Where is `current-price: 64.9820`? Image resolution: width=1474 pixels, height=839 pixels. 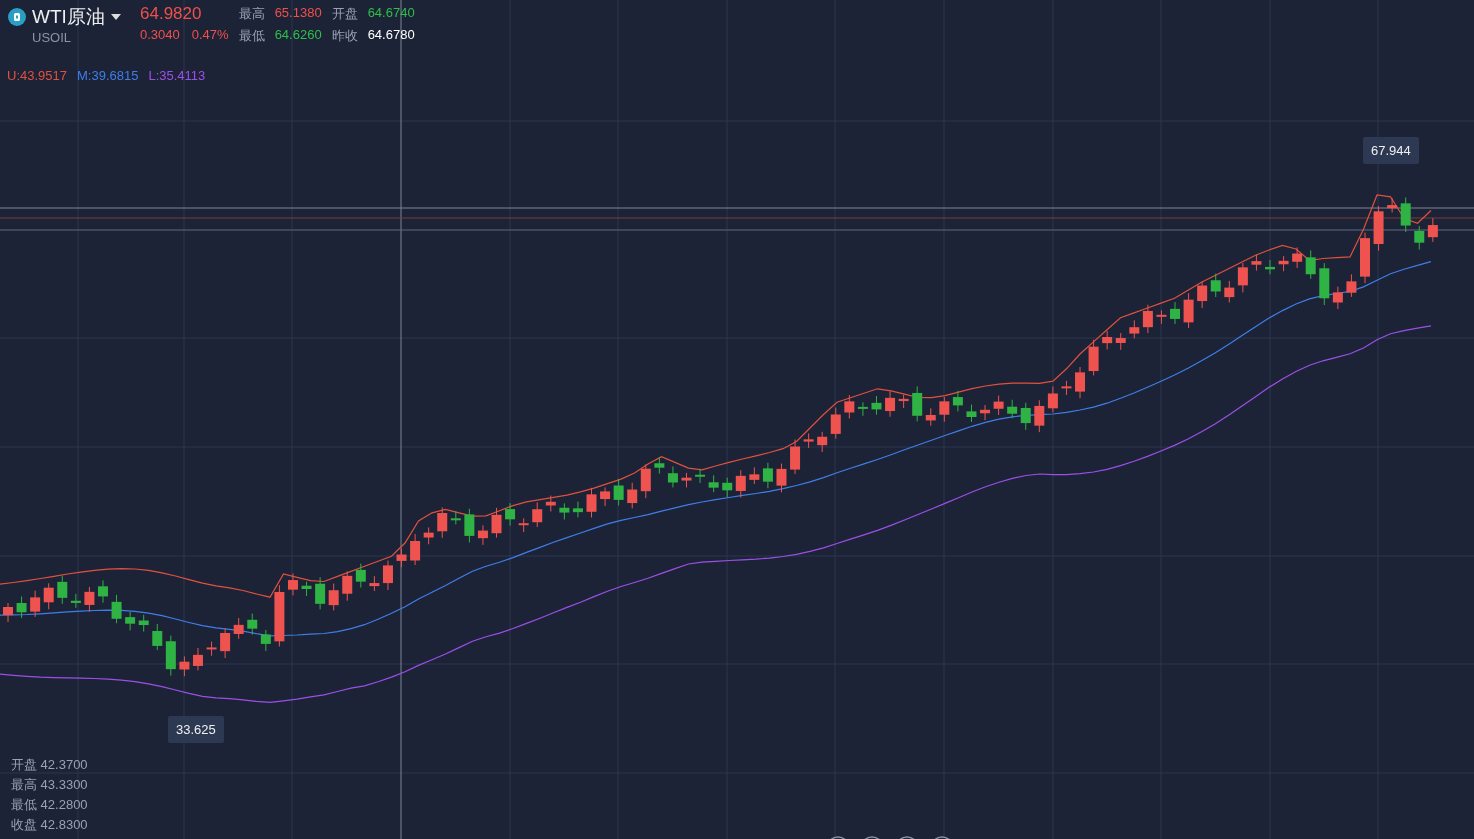 current-price: 64.9820 is located at coordinates (171, 14).